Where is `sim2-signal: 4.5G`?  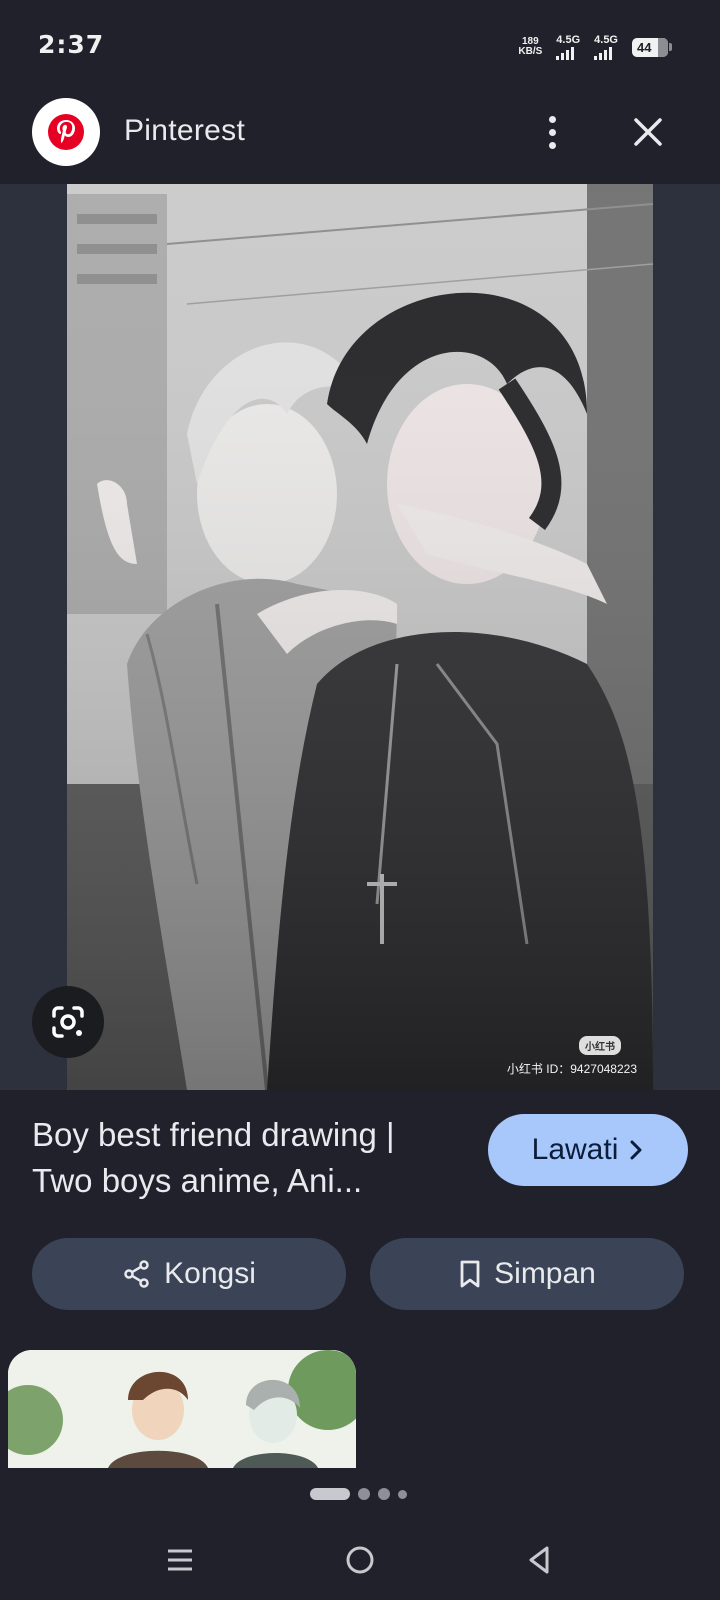 sim2-signal: 4.5G is located at coordinates (606, 46).